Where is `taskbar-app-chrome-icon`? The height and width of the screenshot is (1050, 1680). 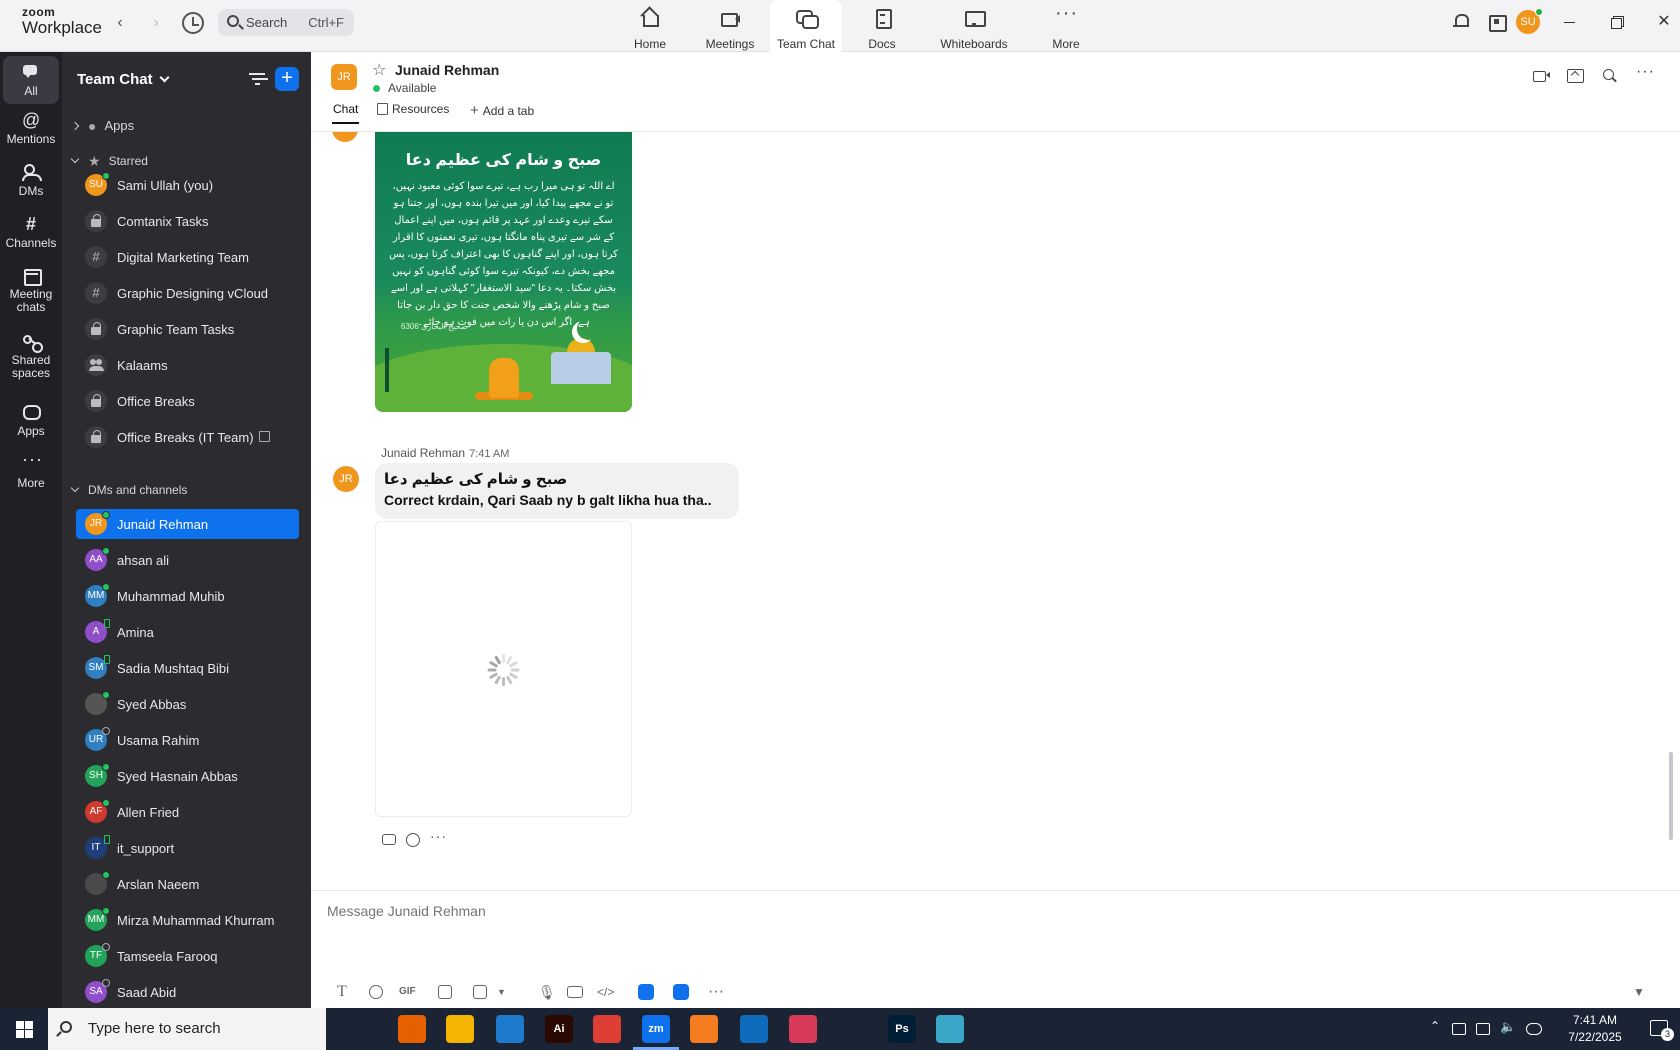
taskbar-app-chrome-icon is located at coordinates (607, 1029).